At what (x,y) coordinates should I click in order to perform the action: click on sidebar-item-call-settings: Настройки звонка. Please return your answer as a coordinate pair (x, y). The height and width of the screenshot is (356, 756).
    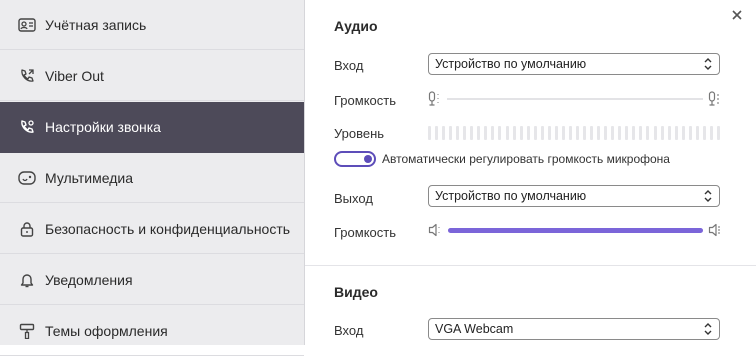
    Looking at the image, I should click on (152, 127).